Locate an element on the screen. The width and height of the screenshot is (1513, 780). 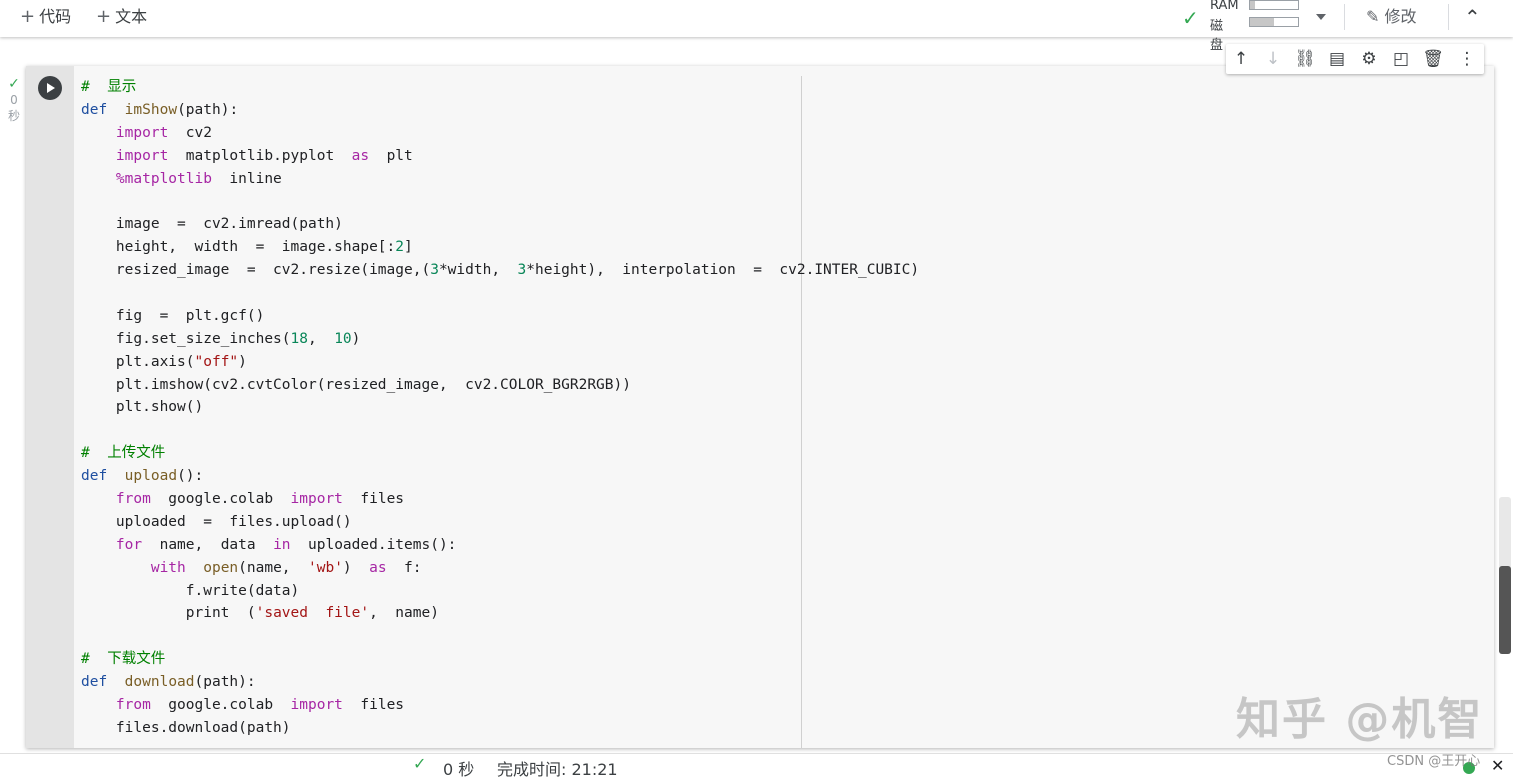
ram-label: RAM is located at coordinates (1224, 6).